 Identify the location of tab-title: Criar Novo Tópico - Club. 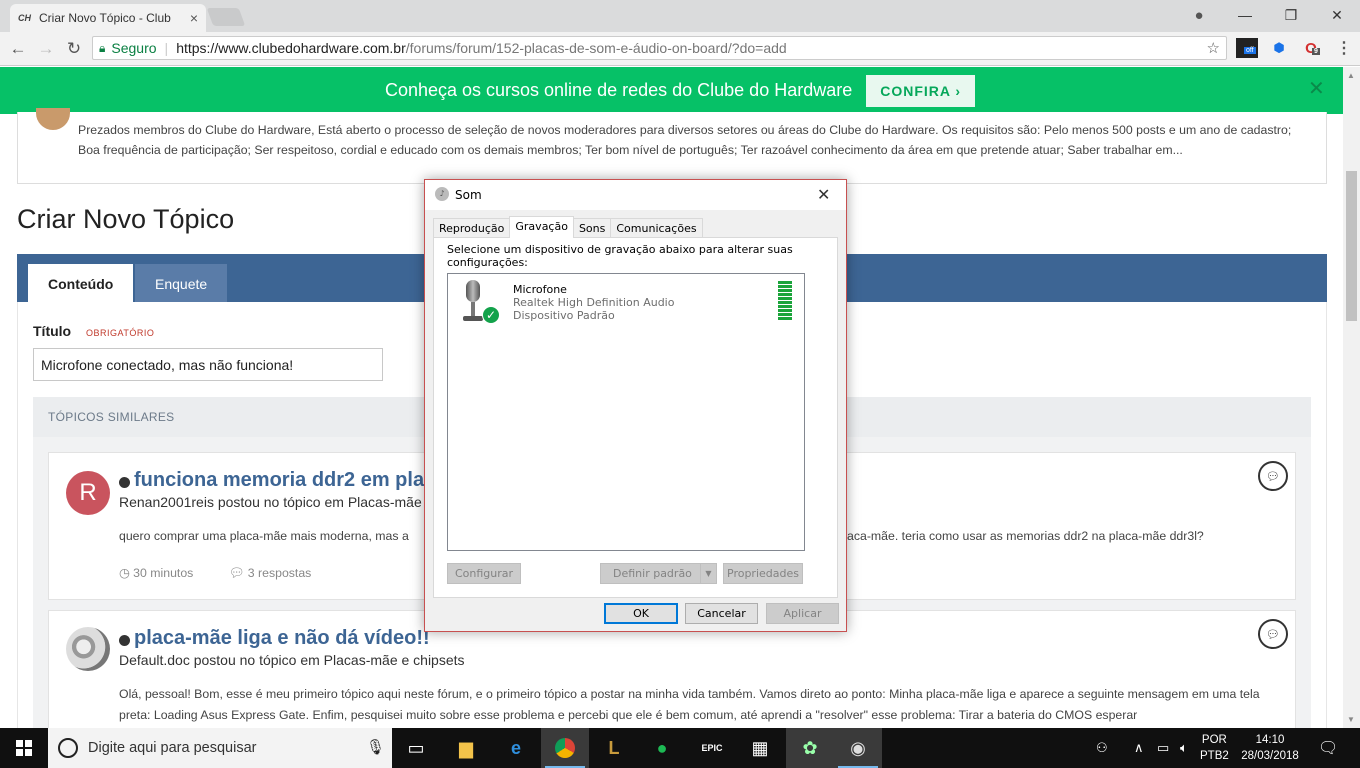
(105, 18).